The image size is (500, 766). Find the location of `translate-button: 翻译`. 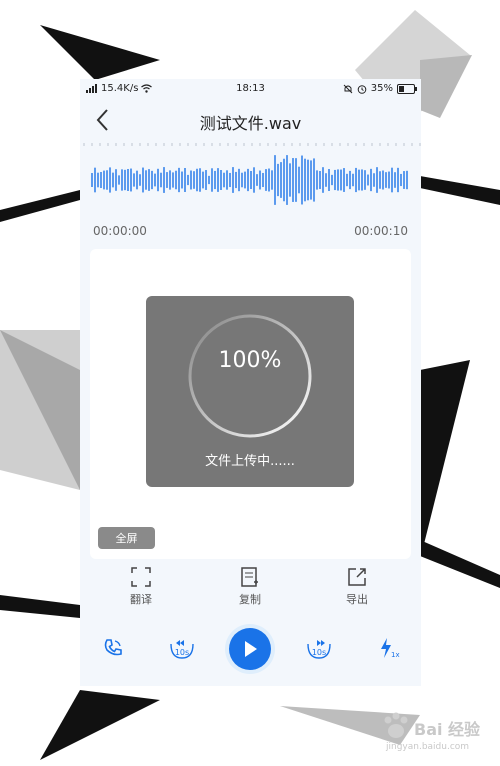

translate-button: 翻译 is located at coordinates (141, 586).